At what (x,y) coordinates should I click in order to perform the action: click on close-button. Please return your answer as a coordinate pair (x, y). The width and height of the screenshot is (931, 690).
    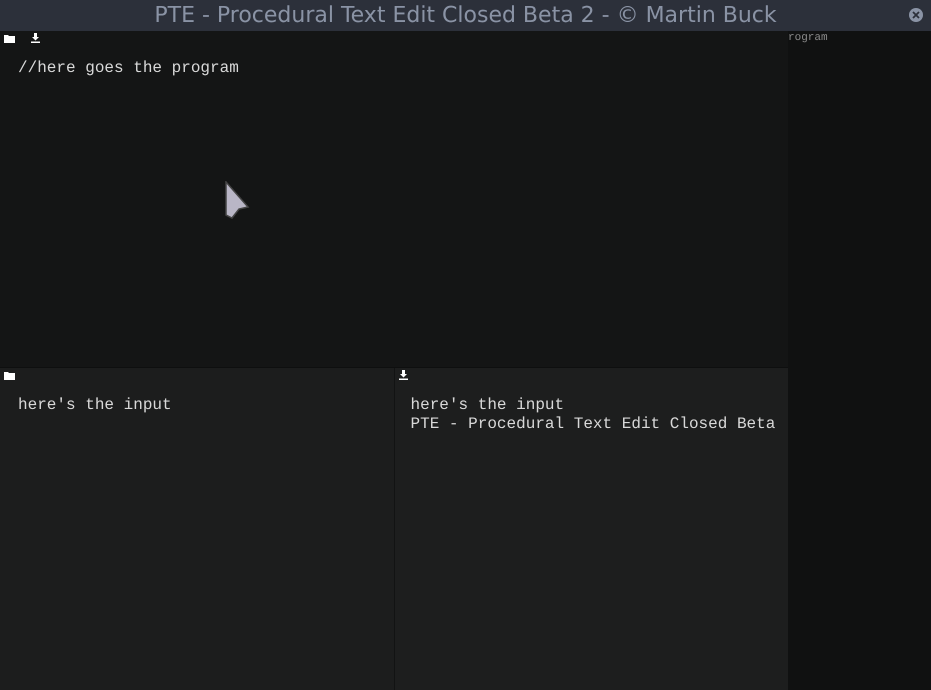
    Looking at the image, I should click on (916, 15).